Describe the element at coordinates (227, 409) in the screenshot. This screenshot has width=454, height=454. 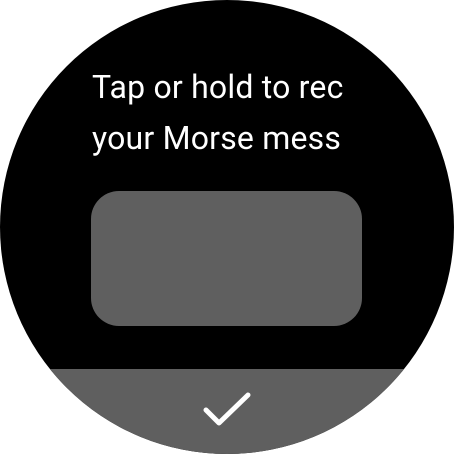
I see `check-icon` at that location.